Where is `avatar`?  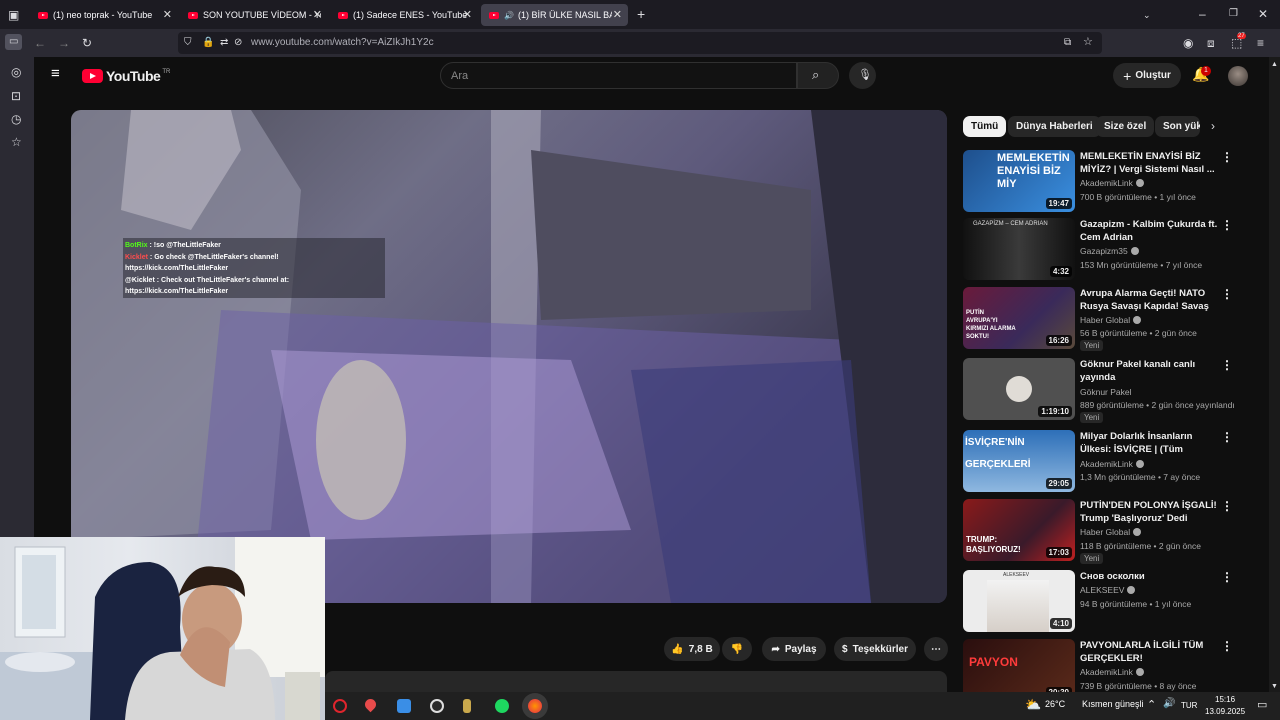 avatar is located at coordinates (1238, 76).